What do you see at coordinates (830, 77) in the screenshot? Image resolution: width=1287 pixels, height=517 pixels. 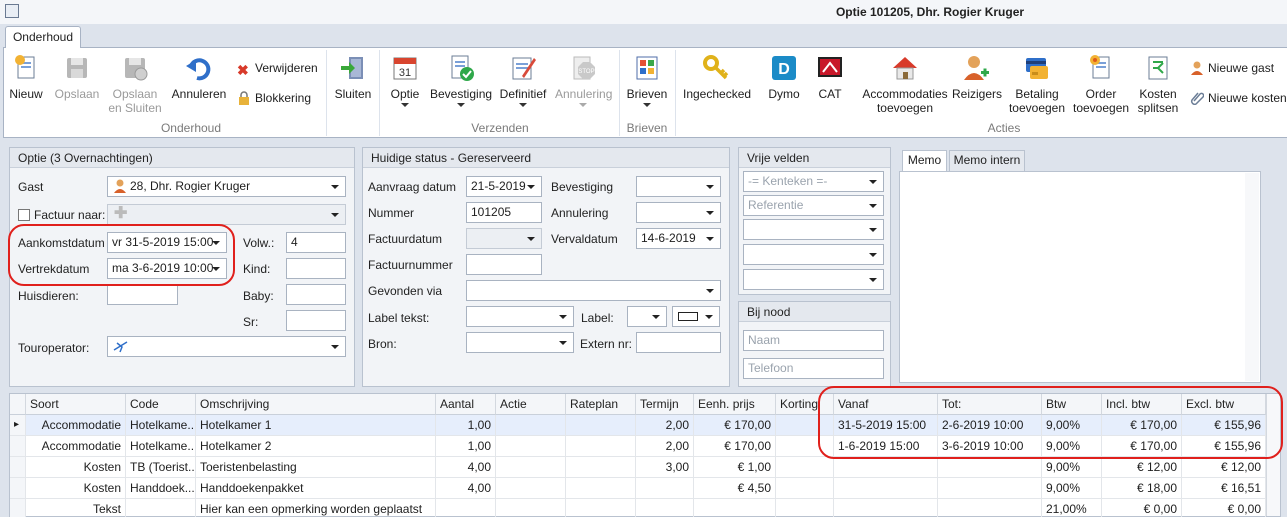 I see `cat-button: CAT` at bounding box center [830, 77].